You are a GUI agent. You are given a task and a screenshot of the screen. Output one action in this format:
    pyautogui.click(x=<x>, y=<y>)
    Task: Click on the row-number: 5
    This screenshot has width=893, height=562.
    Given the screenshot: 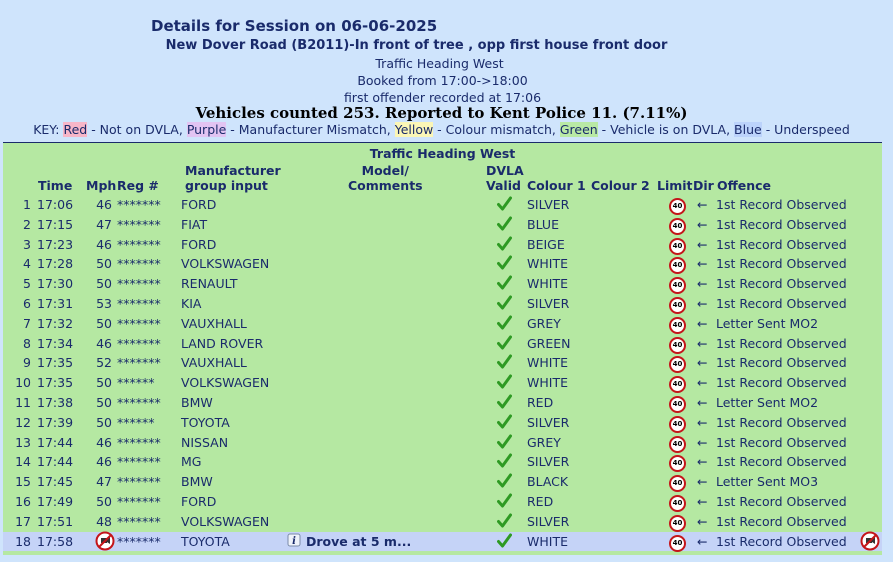 What is the action you would take?
    pyautogui.click(x=27, y=284)
    